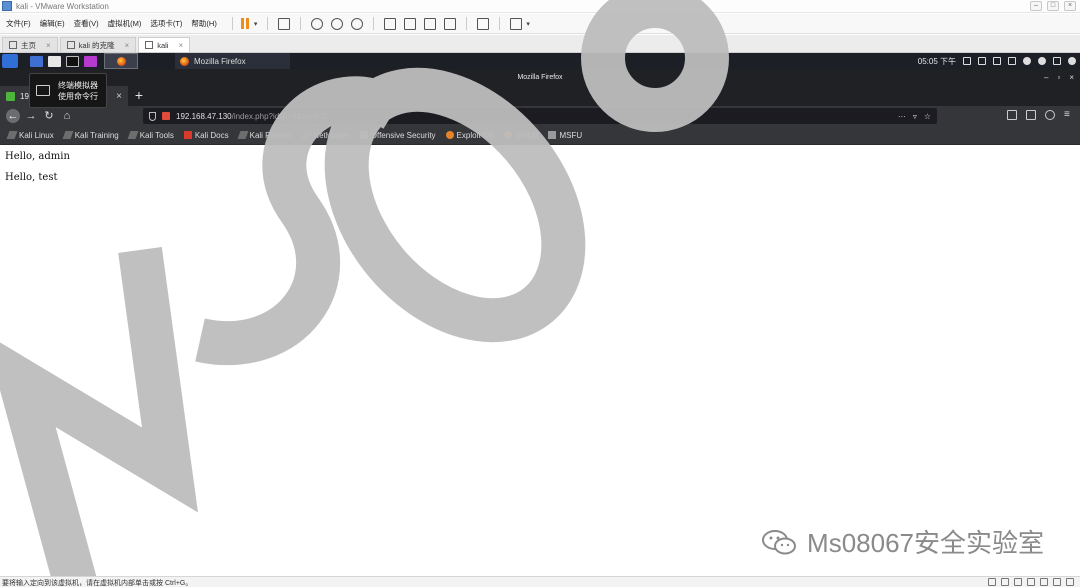 This screenshot has width=1080, height=587. Describe the element at coordinates (13, 116) in the screenshot. I see `back-icon: ←` at that location.